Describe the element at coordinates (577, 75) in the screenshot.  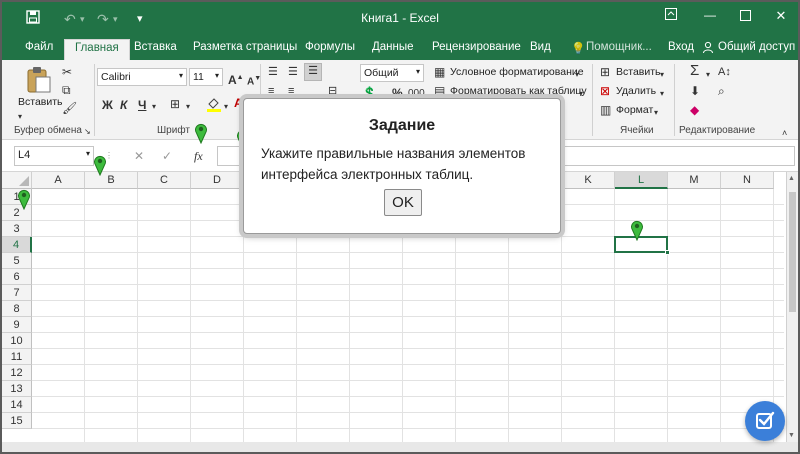
I see `conditional-format-dropdown-icon: ▾` at that location.